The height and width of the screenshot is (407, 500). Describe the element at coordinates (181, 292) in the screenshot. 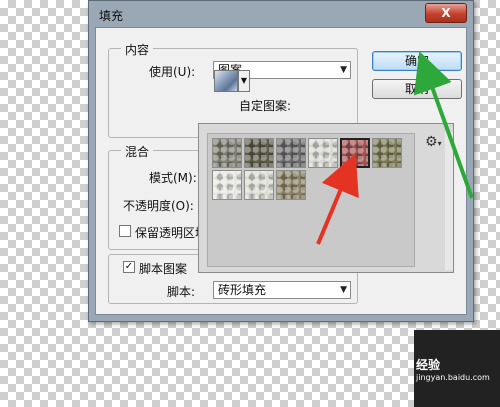

I see `script-label: 脚本:` at that location.